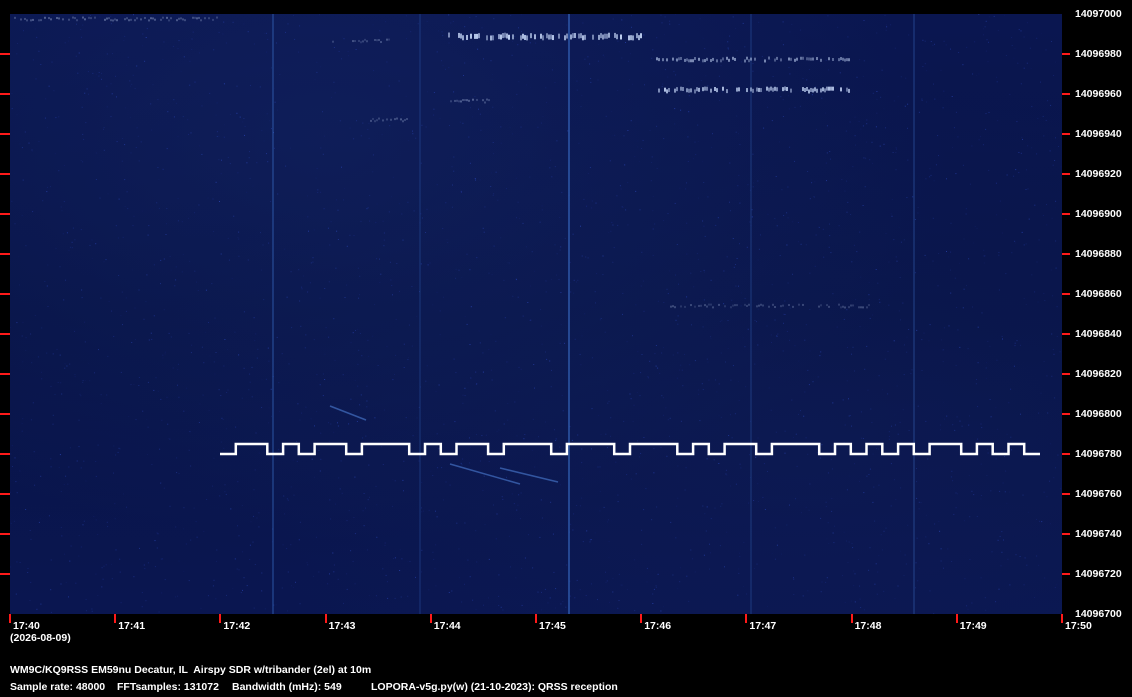 The height and width of the screenshot is (697, 1132). What do you see at coordinates (1098, 94) in the screenshot?
I see `frequency-tick-label: 14096960` at bounding box center [1098, 94].